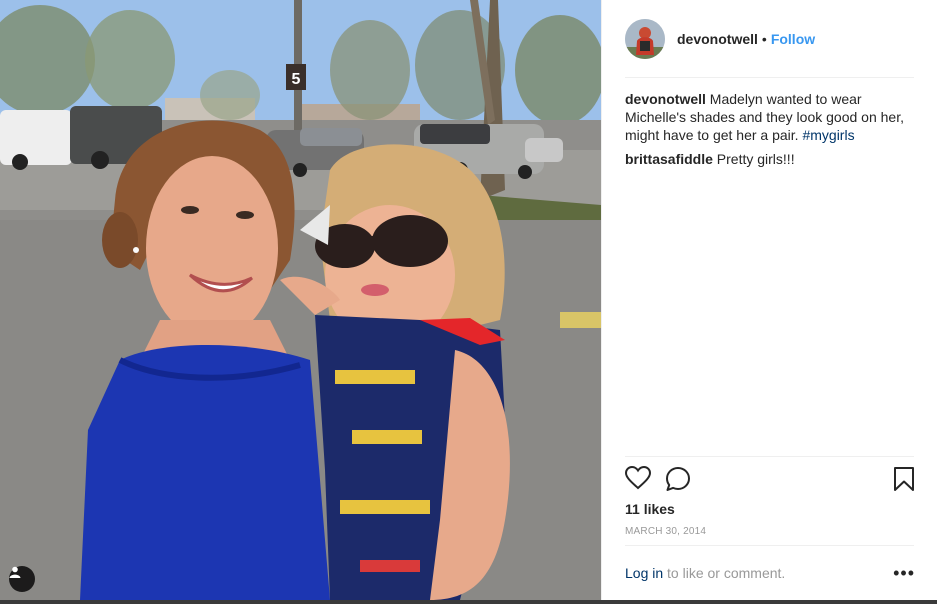 This screenshot has height=604, width=937. I want to click on avatar, so click(645, 39).